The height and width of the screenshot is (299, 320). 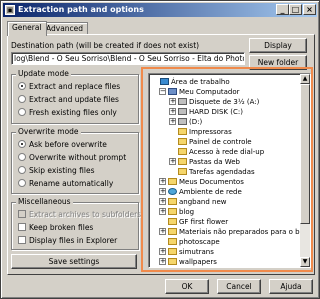 What do you see at coordinates (160, 10) in the screenshot?
I see `title-bar: ▣ Extraction path and options _ □ ×` at bounding box center [160, 10].